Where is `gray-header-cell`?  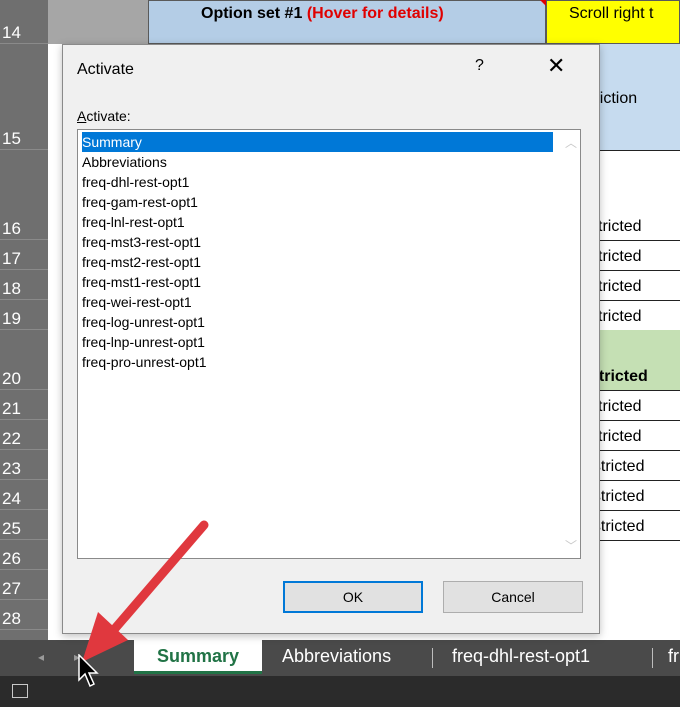 gray-header-cell is located at coordinates (98, 22).